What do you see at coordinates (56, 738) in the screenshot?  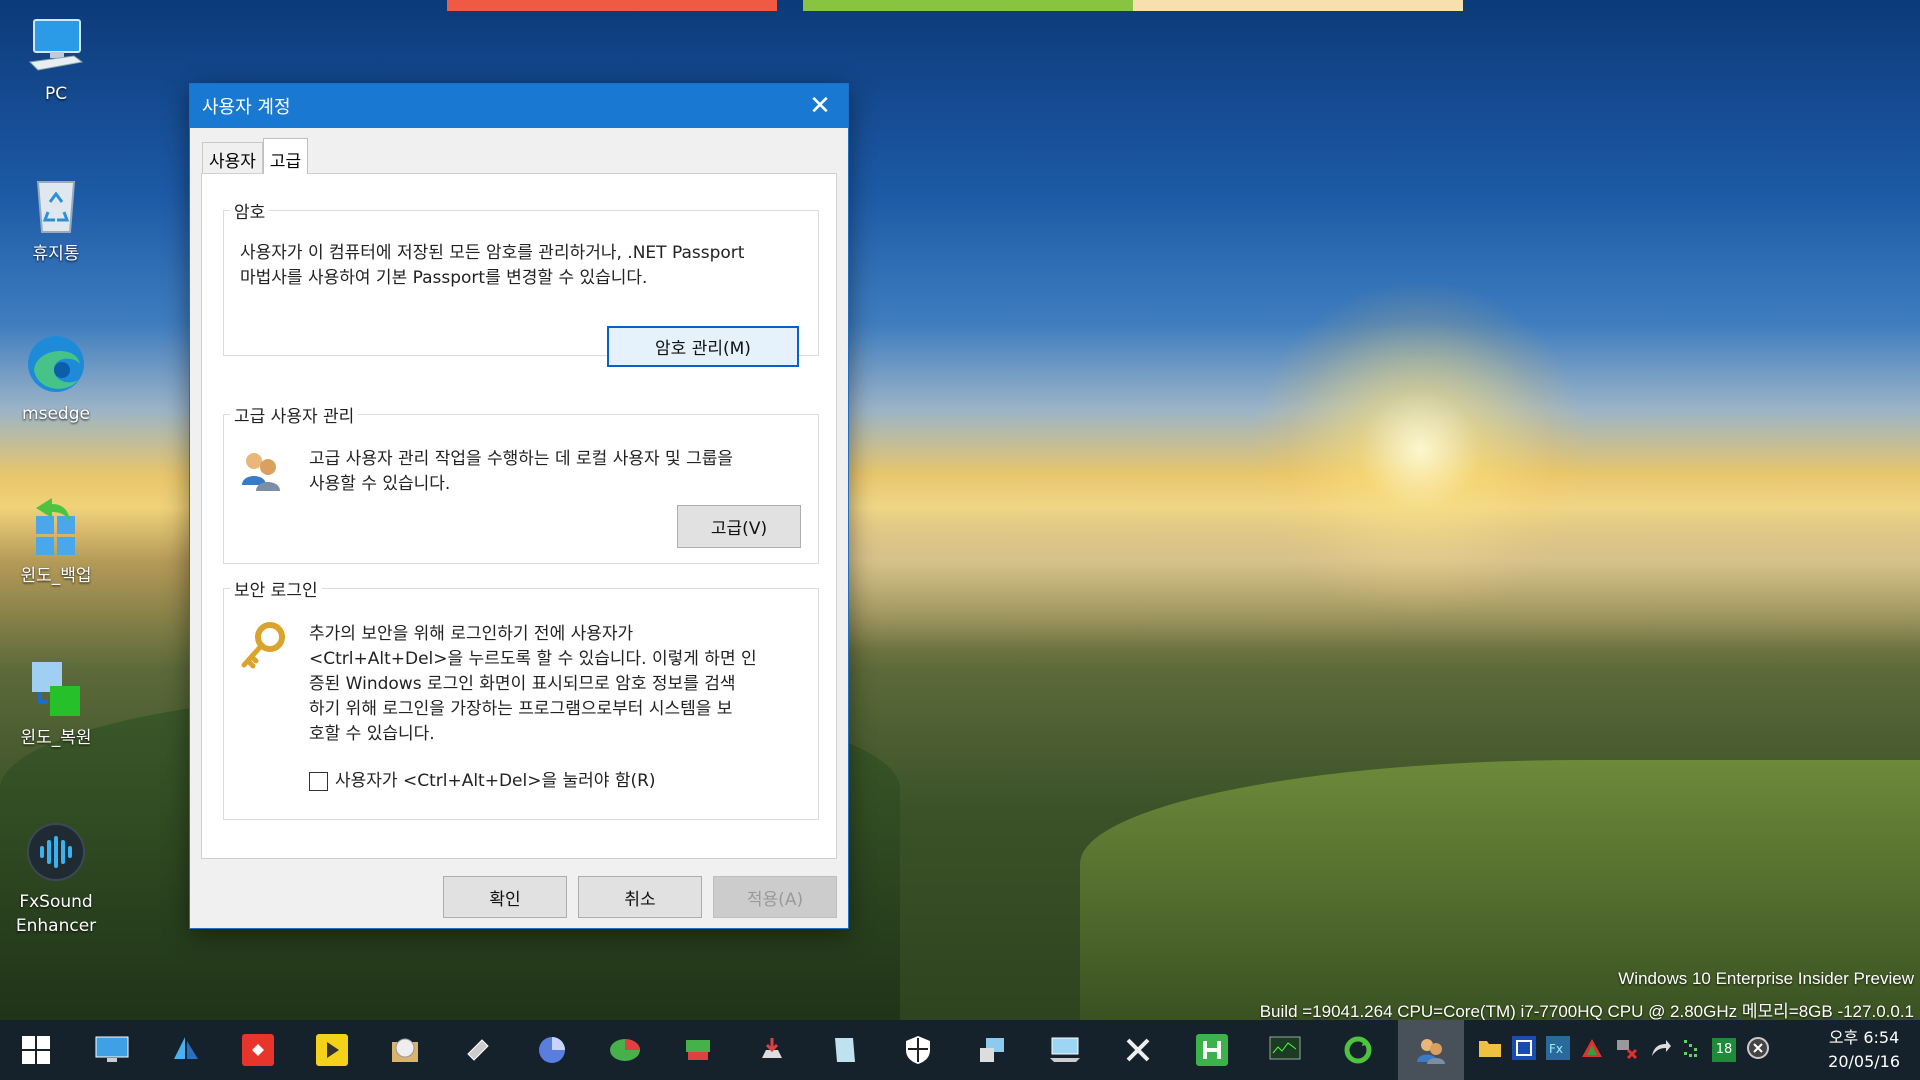 I see `desktop-icon-label: 윈도_복원` at bounding box center [56, 738].